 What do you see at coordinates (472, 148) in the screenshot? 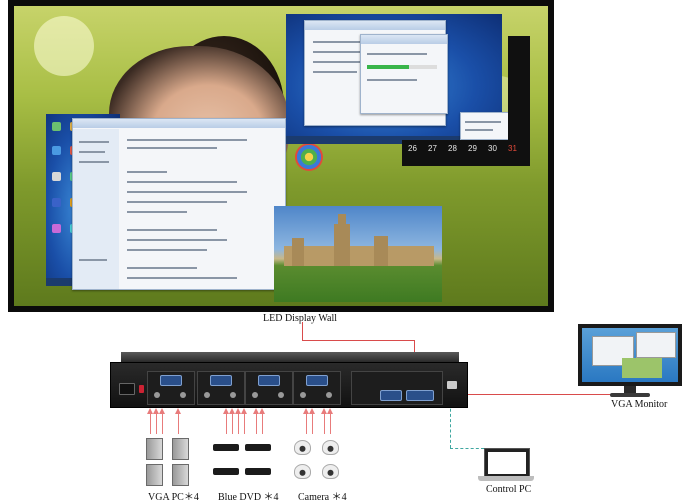
I see `calendar-day: 29` at bounding box center [472, 148].